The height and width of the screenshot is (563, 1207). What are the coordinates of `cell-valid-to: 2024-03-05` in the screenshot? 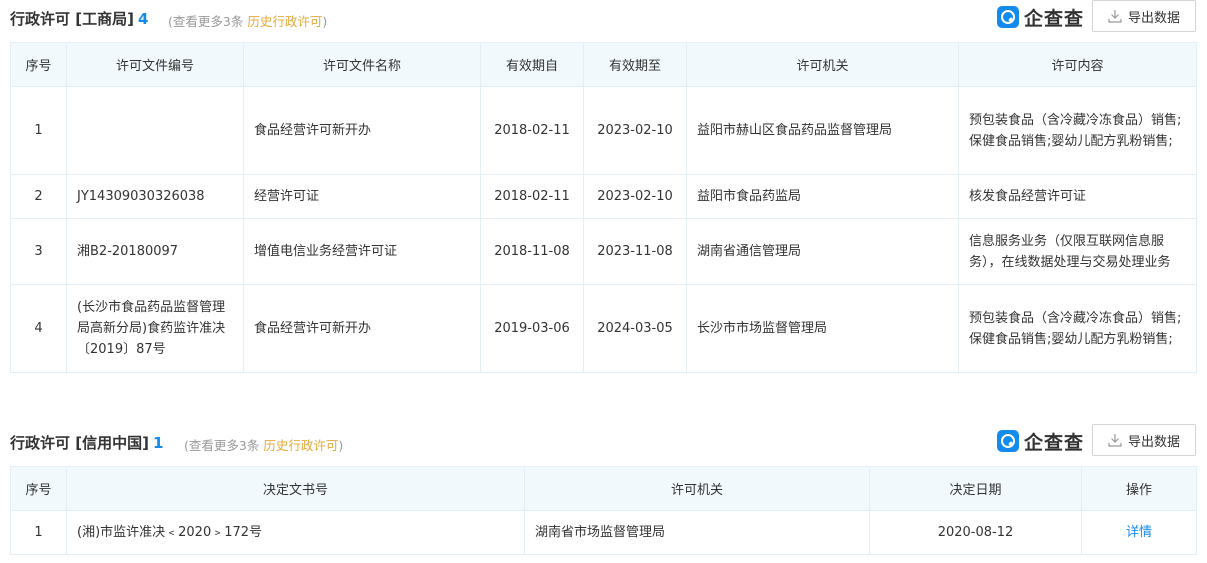 It's located at (635, 328).